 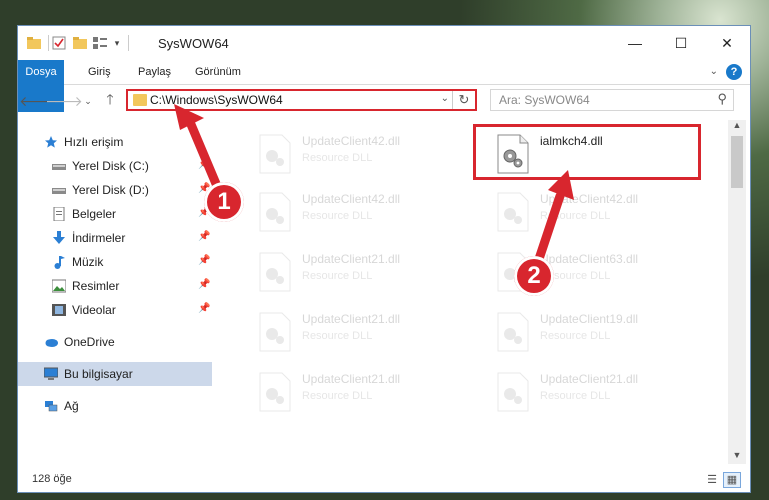 What do you see at coordinates (534, 276) in the screenshot?
I see `step-2-badge: 2` at bounding box center [534, 276].